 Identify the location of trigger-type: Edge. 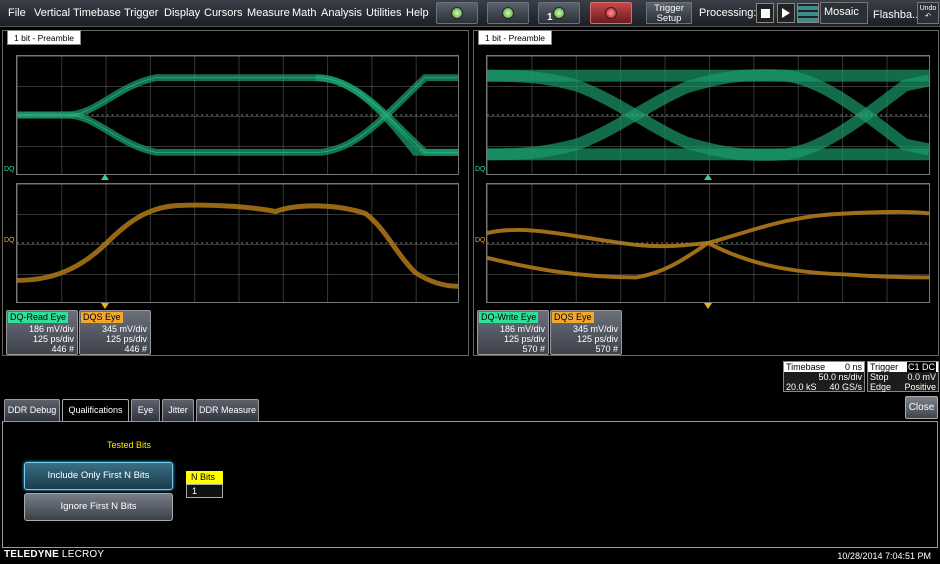
(881, 387).